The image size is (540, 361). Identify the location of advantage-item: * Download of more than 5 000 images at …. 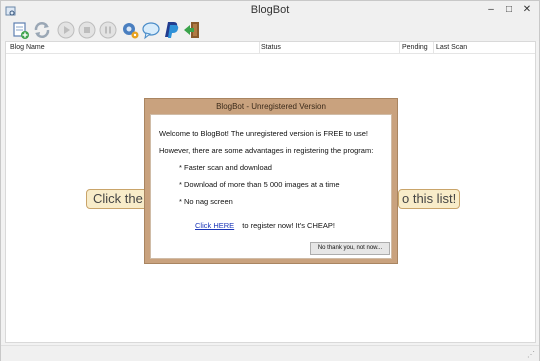
(259, 184).